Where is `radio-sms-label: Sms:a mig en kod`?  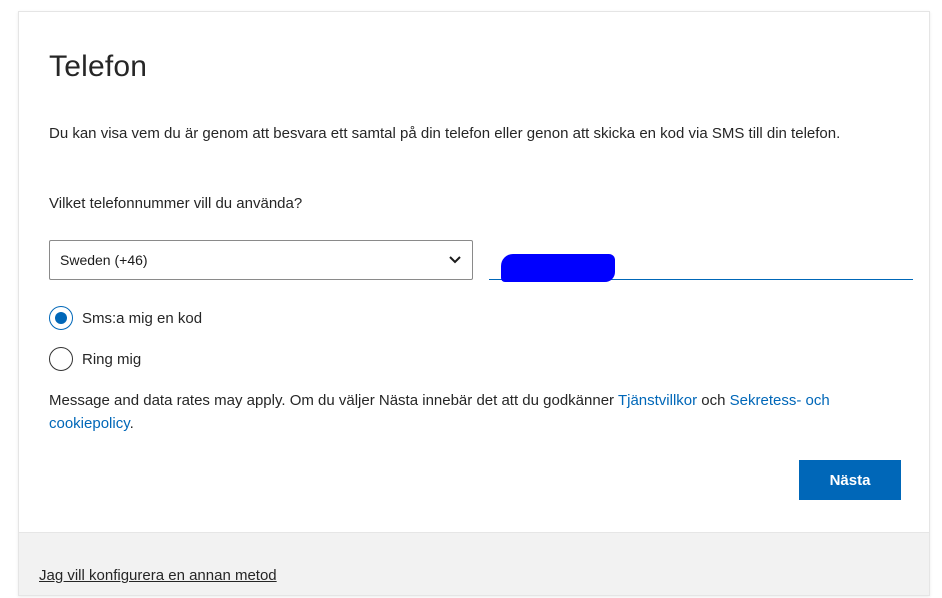
radio-sms-label: Sms:a mig en kod is located at coordinates (142, 318).